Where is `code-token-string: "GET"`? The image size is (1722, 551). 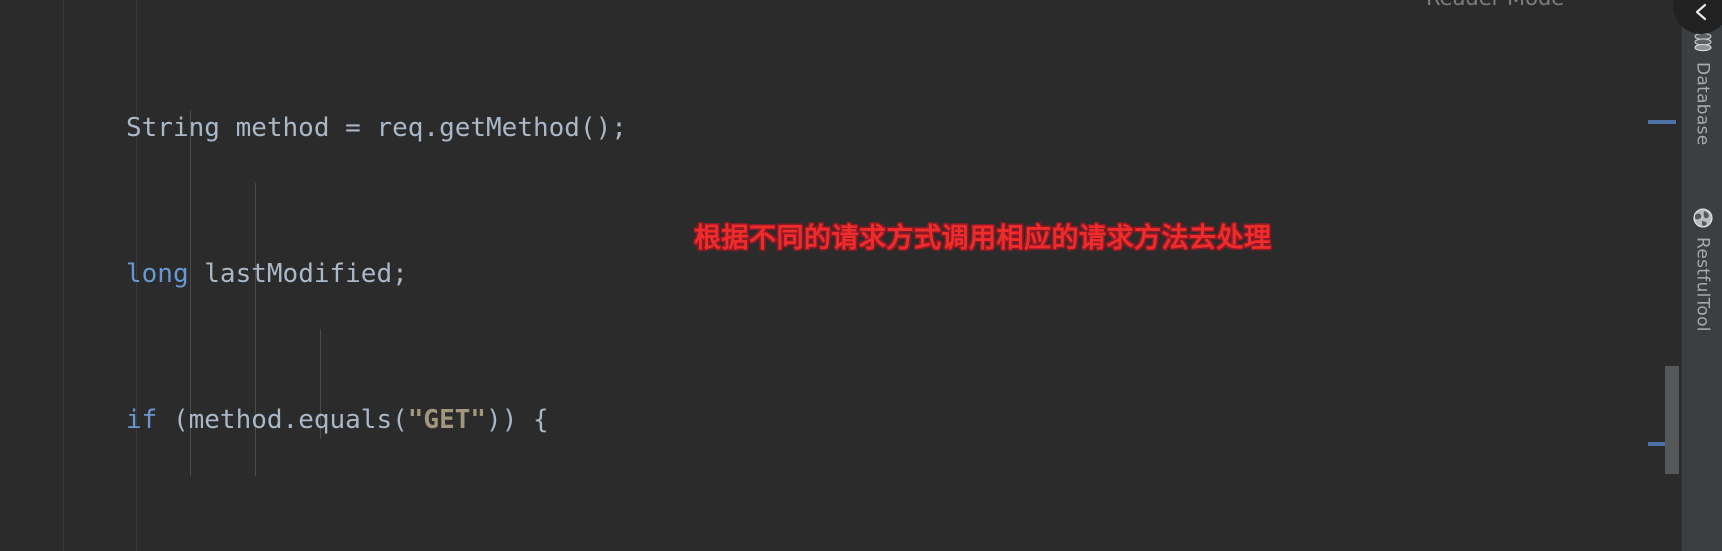 code-token-string: "GET" is located at coordinates (447, 419).